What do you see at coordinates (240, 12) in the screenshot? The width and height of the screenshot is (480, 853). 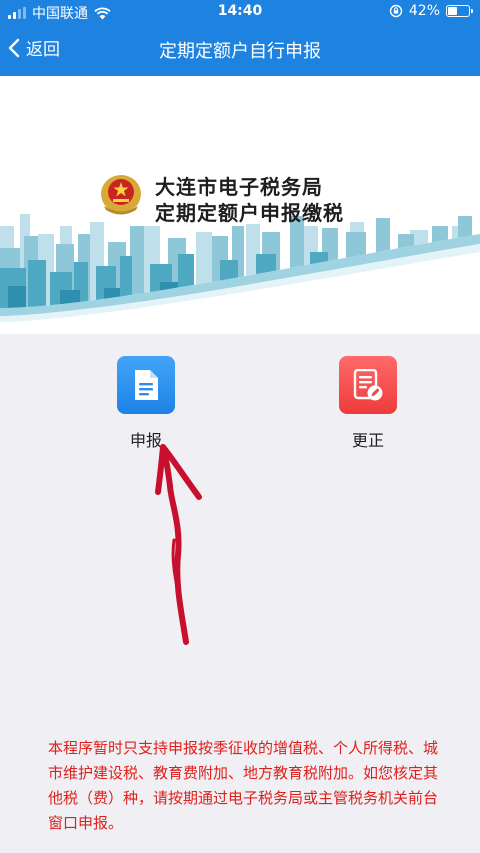 I see `status-bar: 中国联通 14:40 42%` at bounding box center [240, 12].